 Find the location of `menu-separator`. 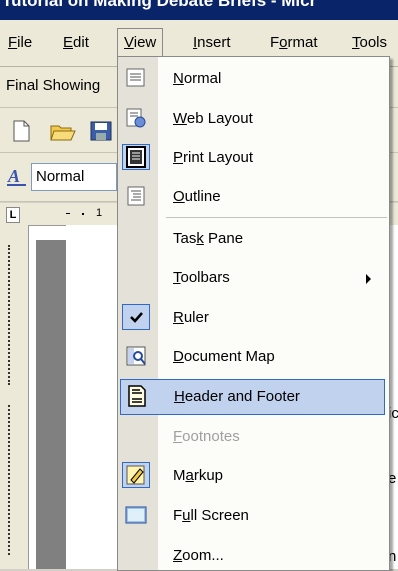

menu-separator is located at coordinates (276, 217).